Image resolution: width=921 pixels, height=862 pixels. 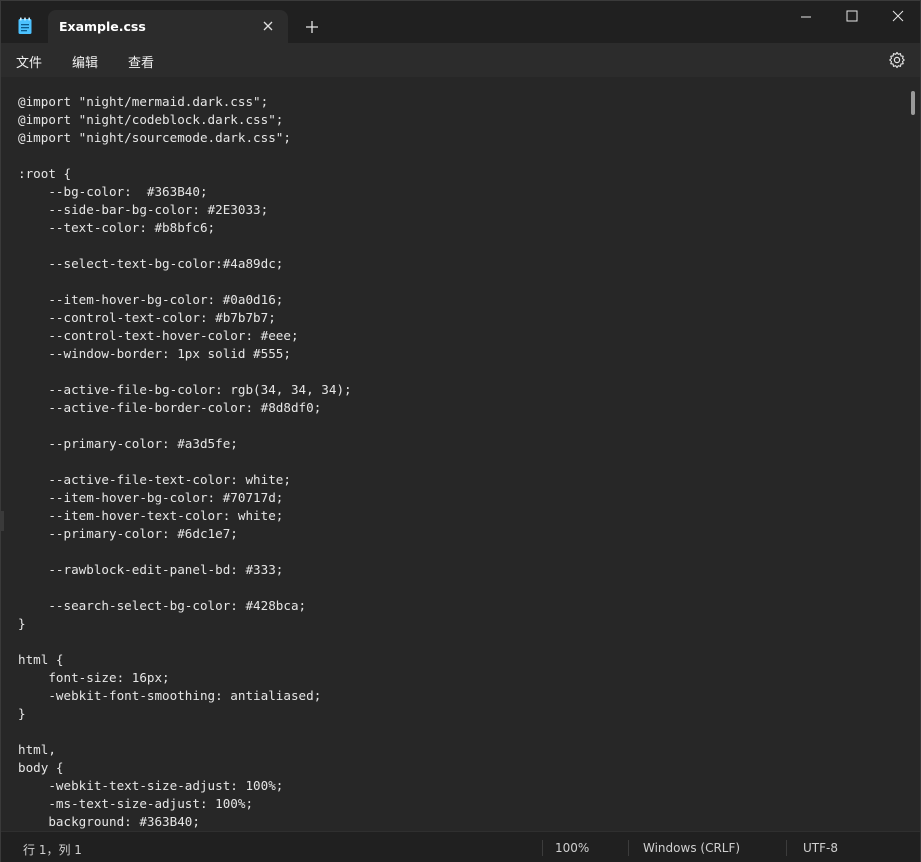 What do you see at coordinates (460, 846) in the screenshot?
I see `status-bar: 行 1，列 1 100% Windows (CRLF) UTF-8` at bounding box center [460, 846].